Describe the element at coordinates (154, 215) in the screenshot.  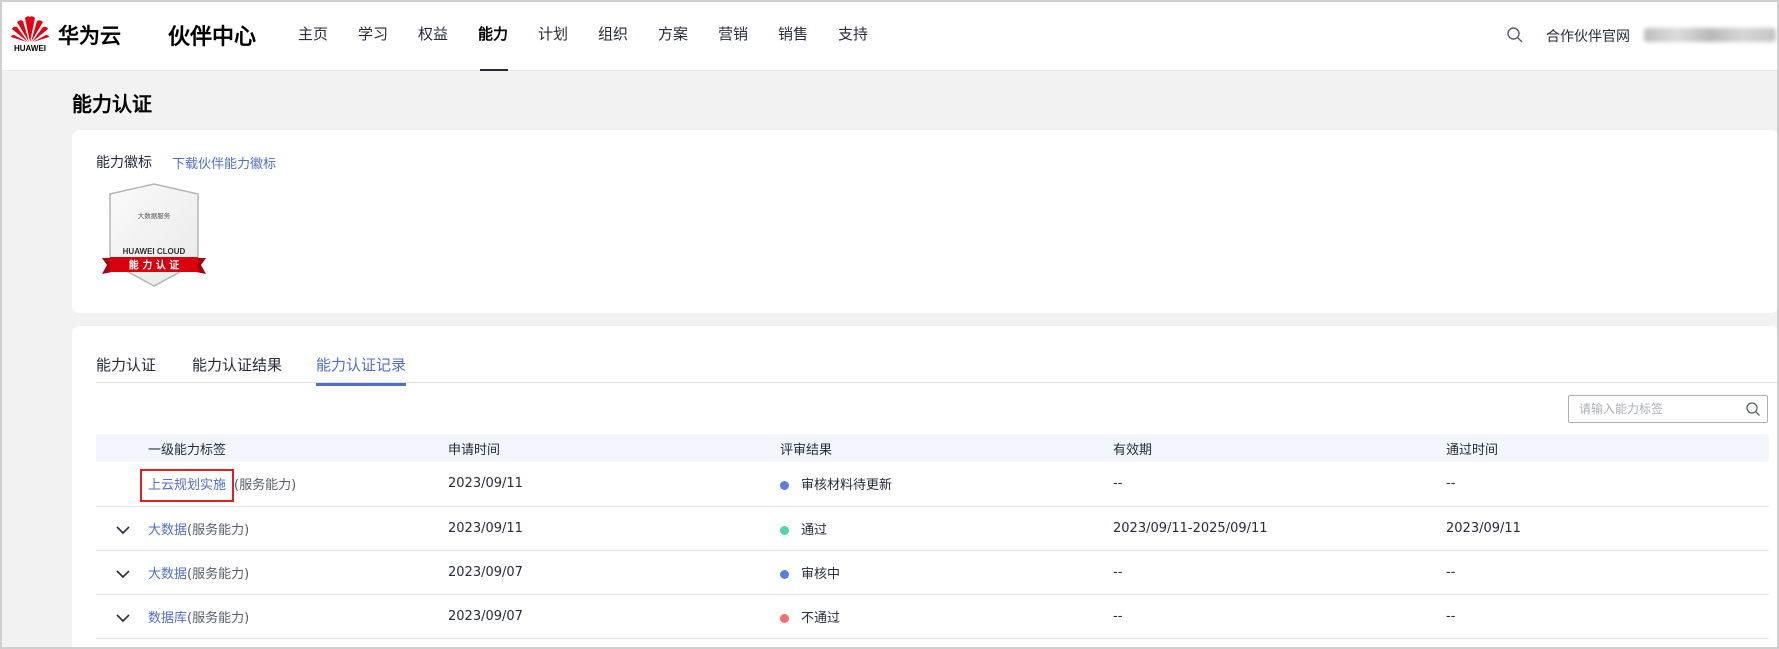
I see `badge-top-text: 大数据服务` at that location.